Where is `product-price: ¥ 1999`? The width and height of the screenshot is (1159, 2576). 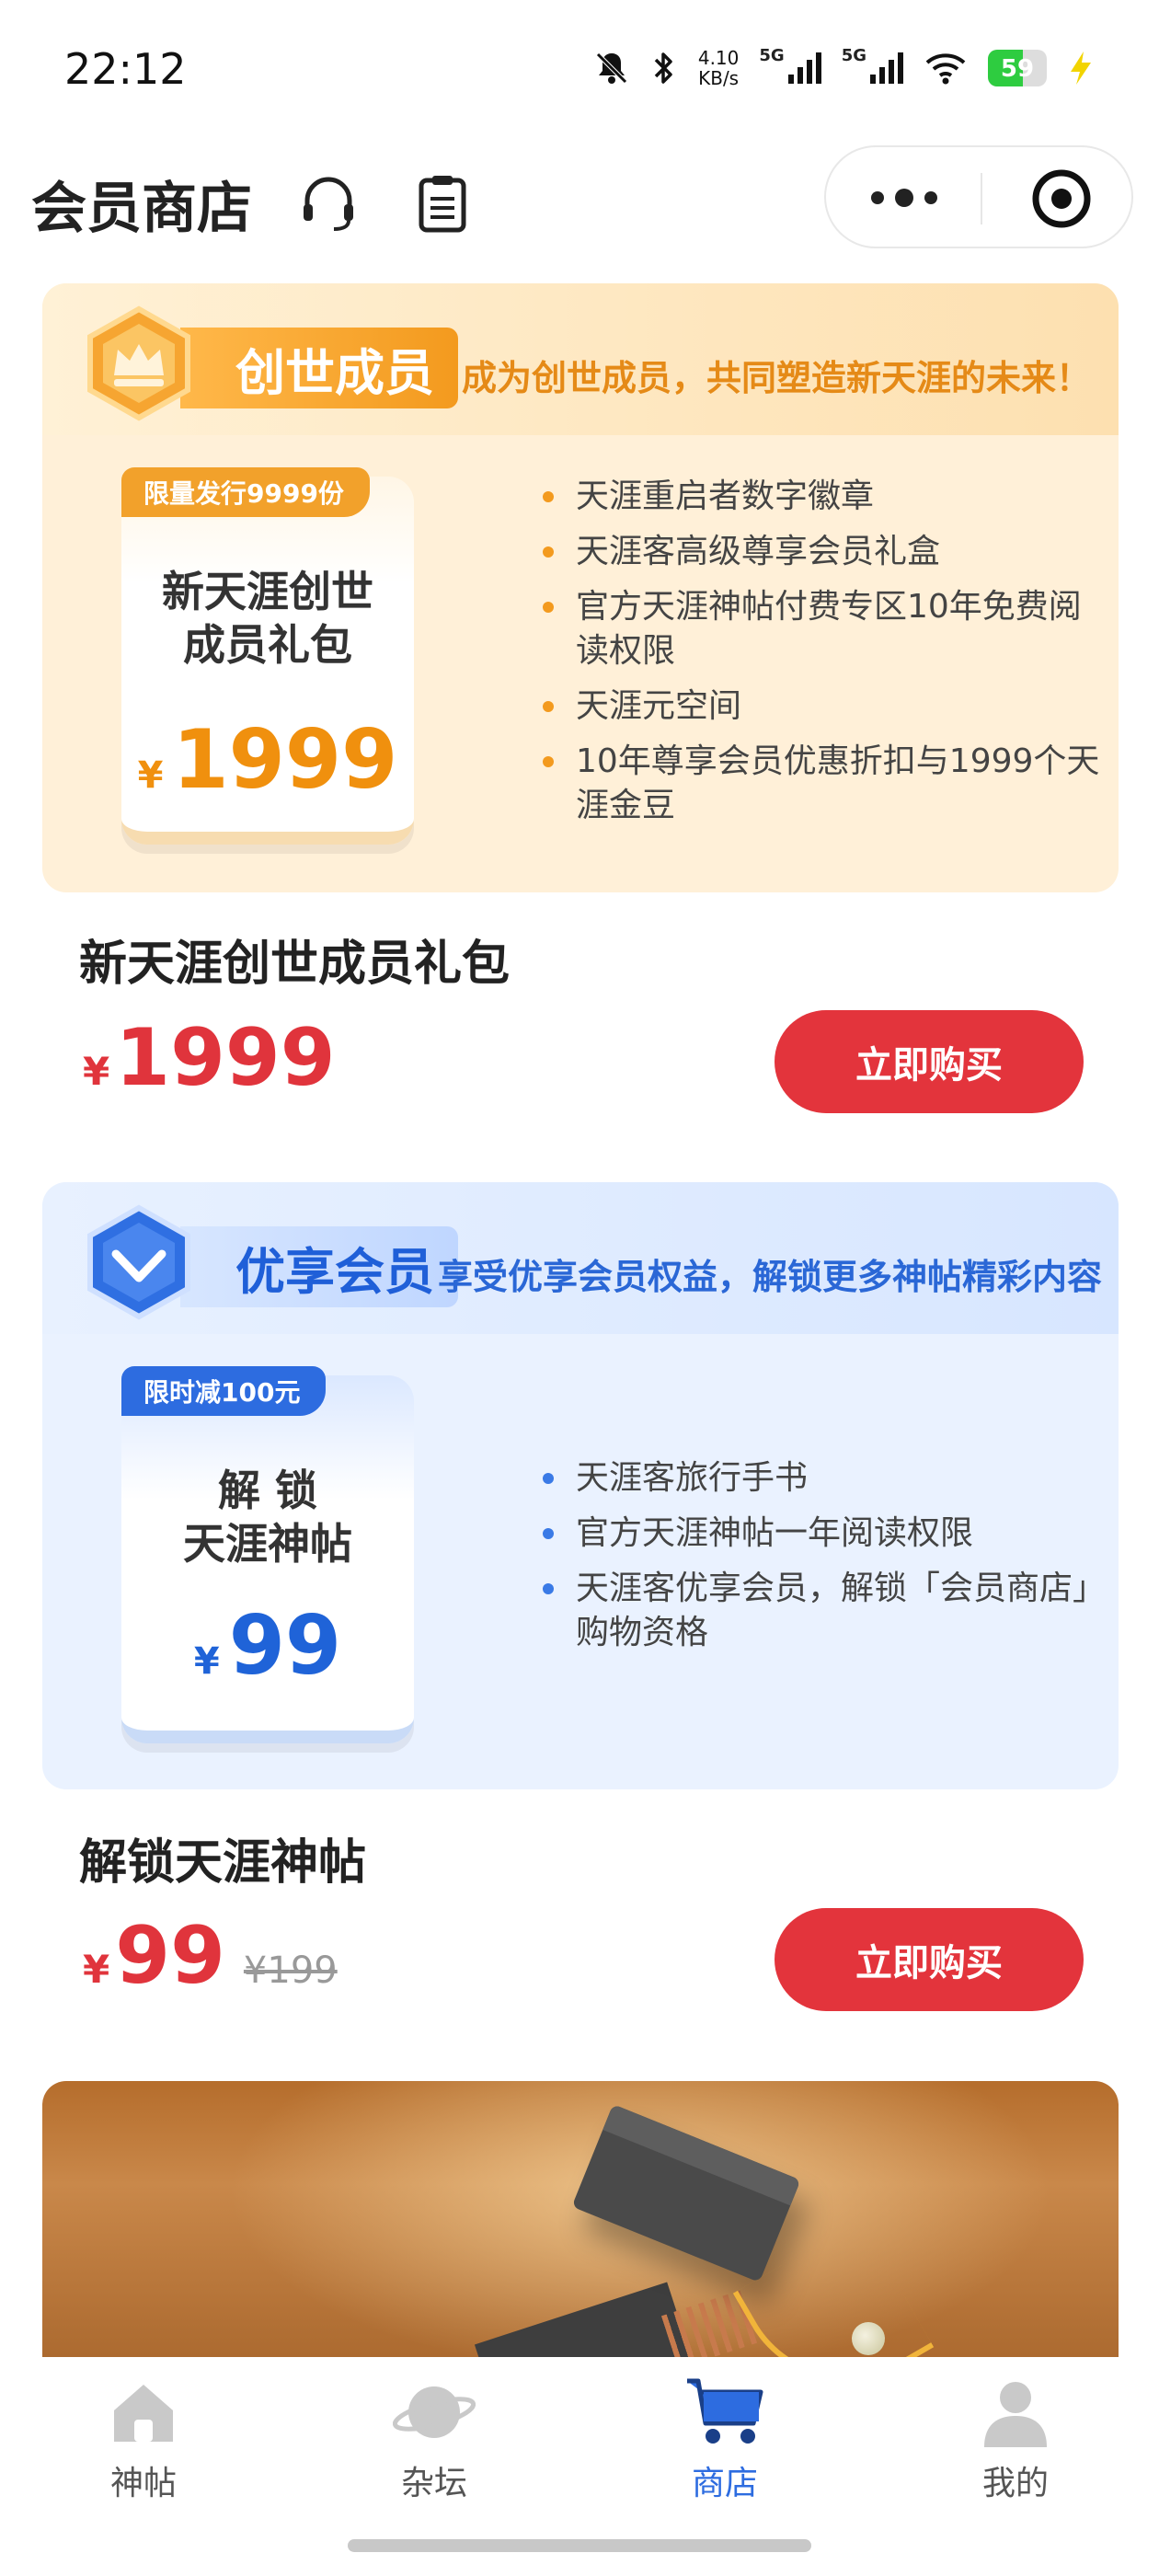 product-price: ¥ 1999 is located at coordinates (209, 1058).